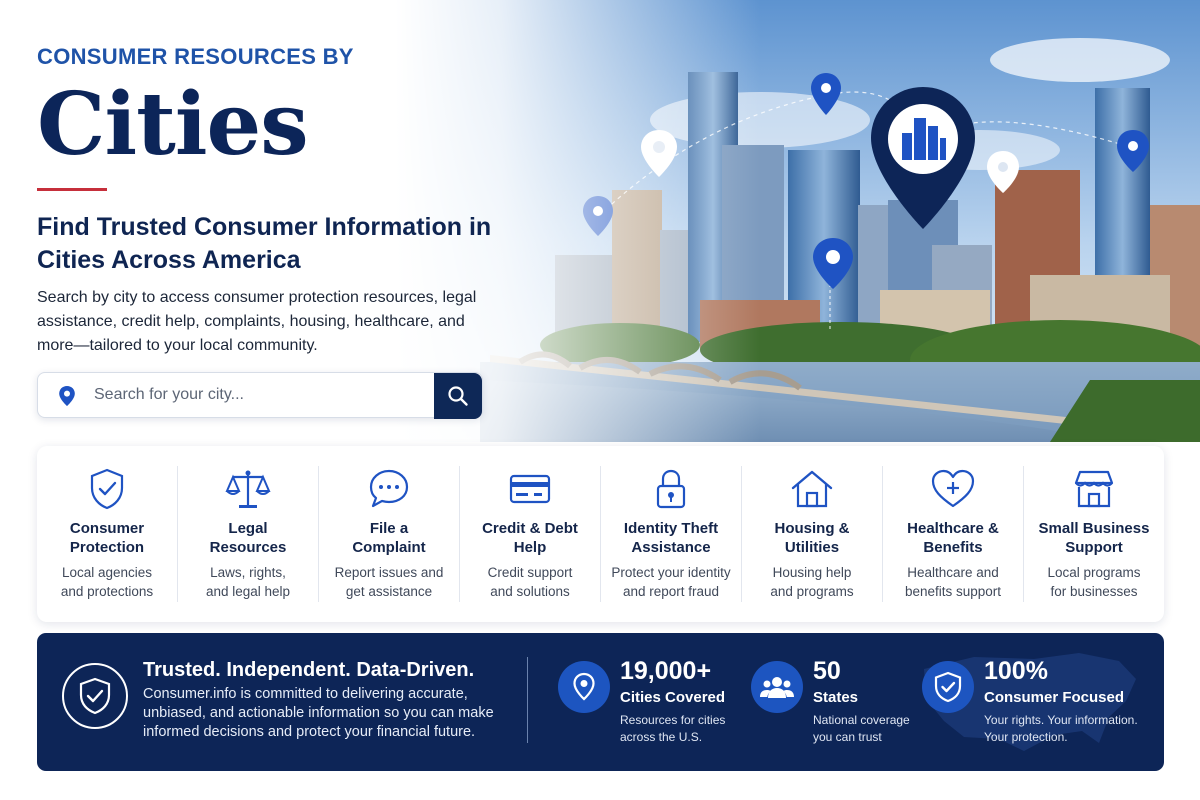 The width and height of the screenshot is (1200, 800). What do you see at coordinates (671, 538) in the screenshot?
I see `category-title: Identity Theft Assistance` at bounding box center [671, 538].